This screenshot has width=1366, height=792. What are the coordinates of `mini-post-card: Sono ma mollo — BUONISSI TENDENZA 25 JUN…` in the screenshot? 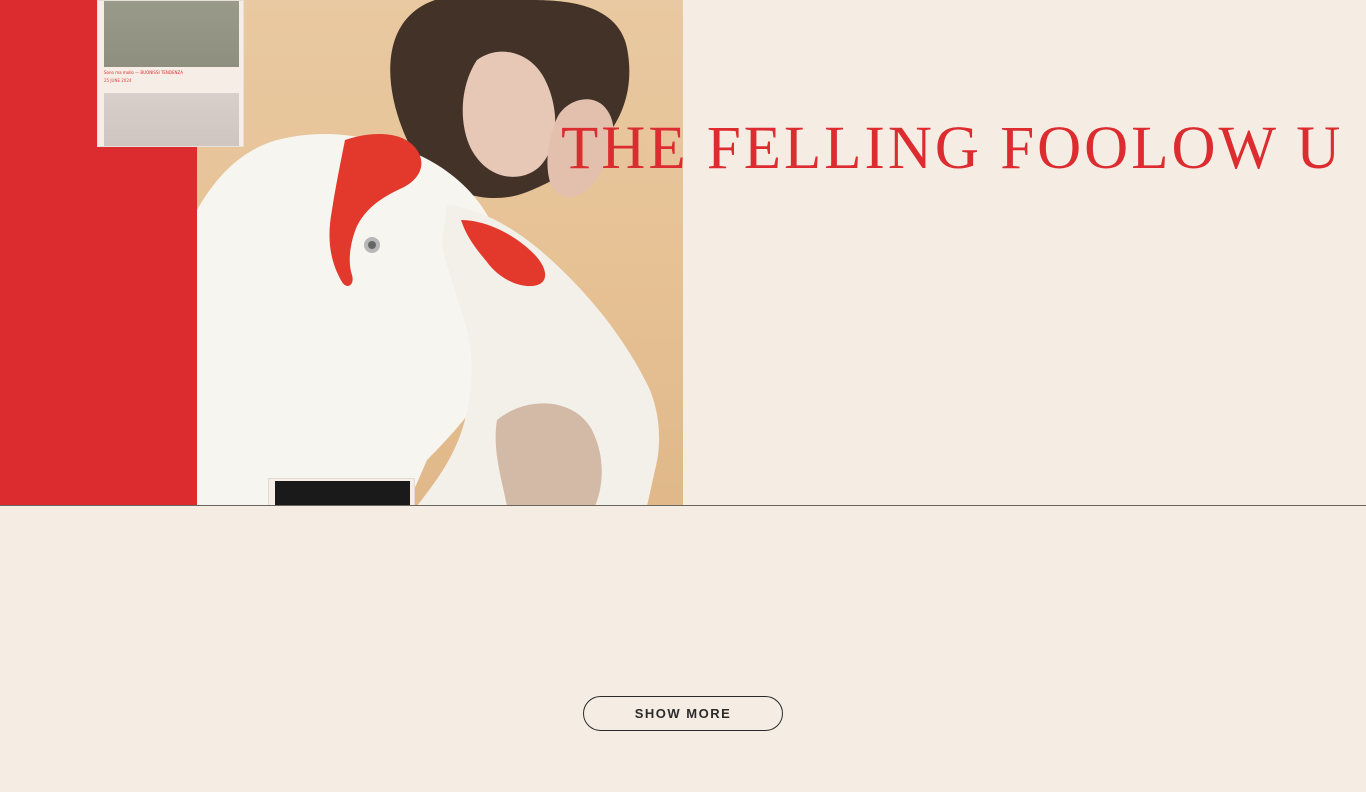 It's located at (170, 73).